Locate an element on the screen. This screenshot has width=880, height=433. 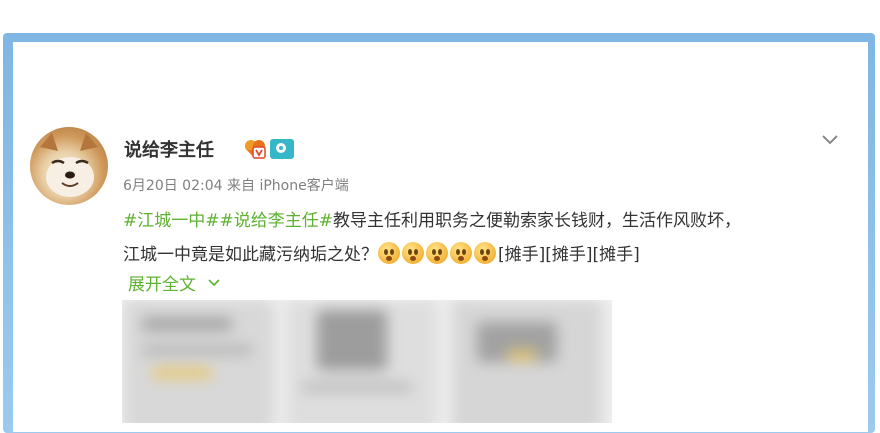
dog-avatar-icon is located at coordinates (69, 165).